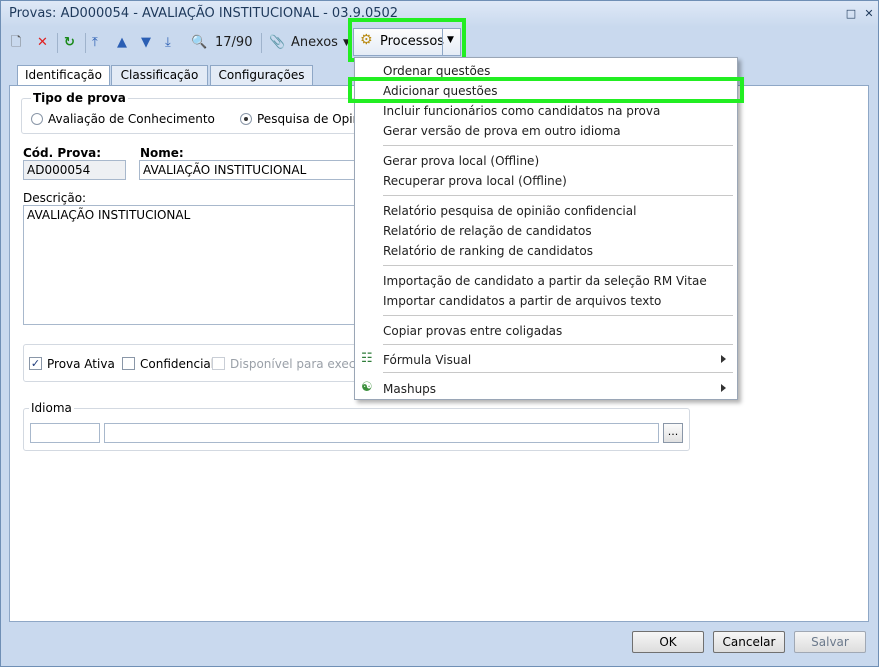 The height and width of the screenshot is (667, 879). What do you see at coordinates (81, 364) in the screenshot?
I see `prova-ativa-label: Prova Ativa` at bounding box center [81, 364].